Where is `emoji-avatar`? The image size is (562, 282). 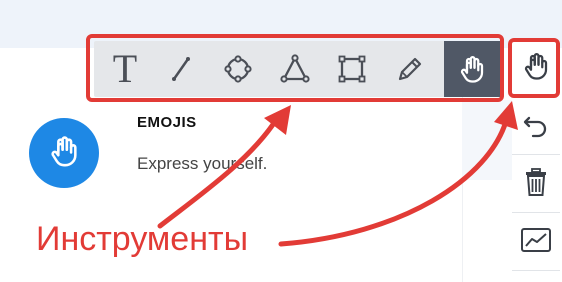 emoji-avatar is located at coordinates (64, 153).